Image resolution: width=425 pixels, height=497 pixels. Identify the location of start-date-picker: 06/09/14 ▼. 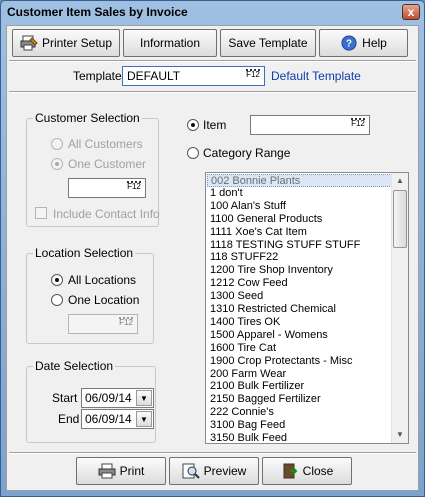
(117, 398).